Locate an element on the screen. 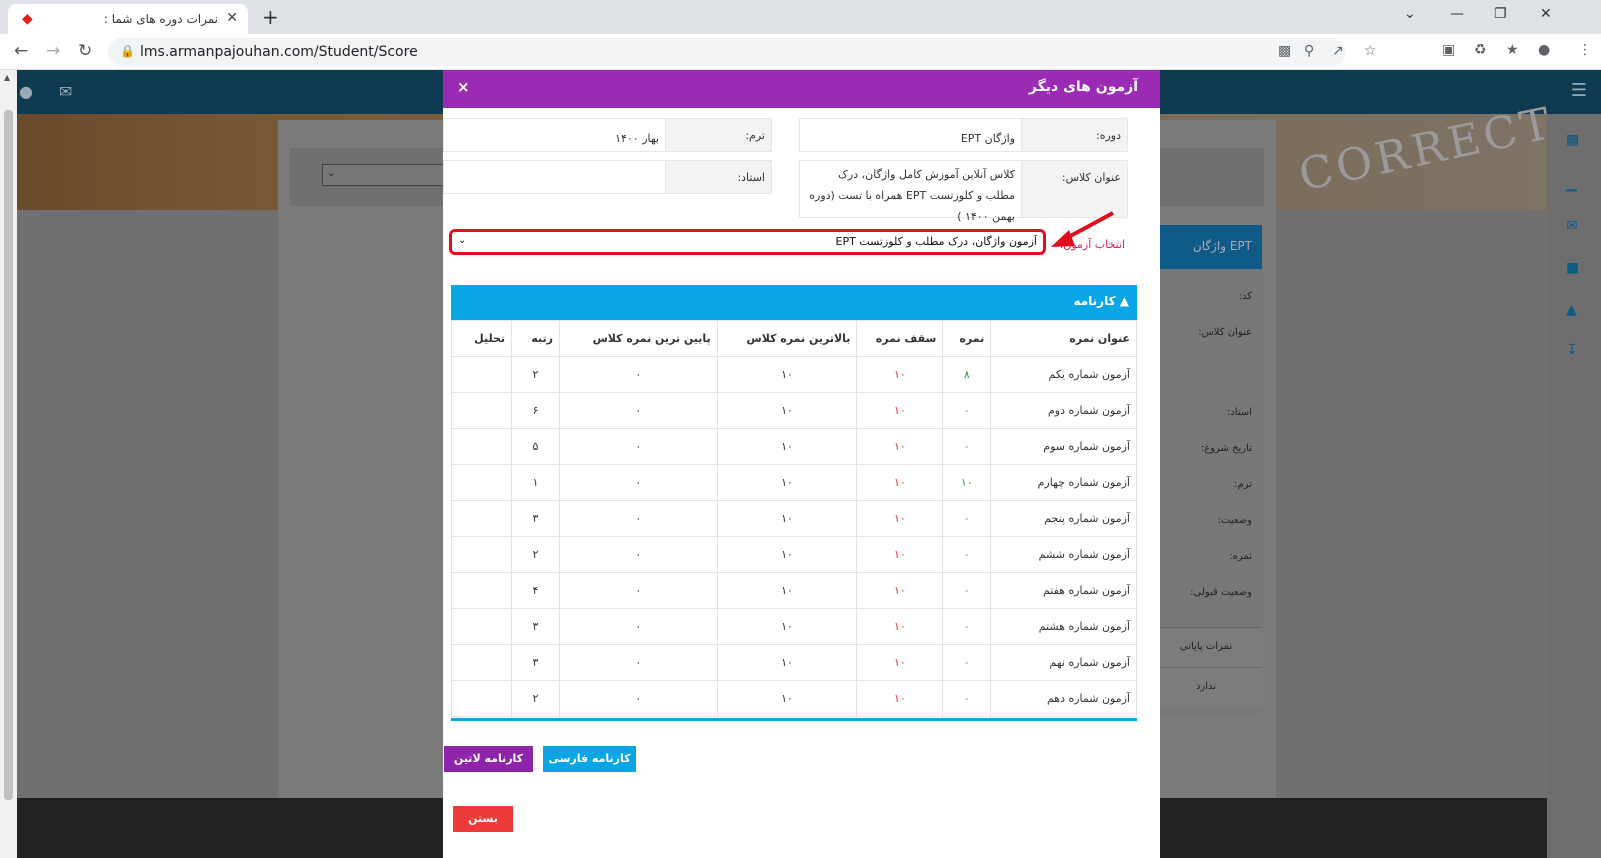  hamburger-menu-icon: ☰ is located at coordinates (1579, 90).